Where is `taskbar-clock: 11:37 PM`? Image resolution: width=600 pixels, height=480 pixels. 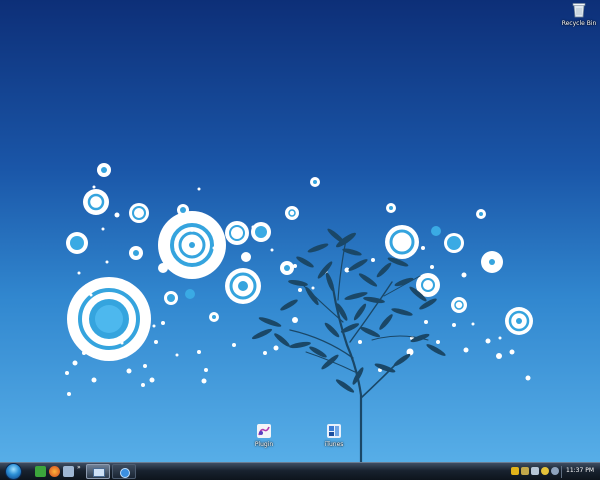
taskbar-clock: 11:37 PM is located at coordinates (580, 470).